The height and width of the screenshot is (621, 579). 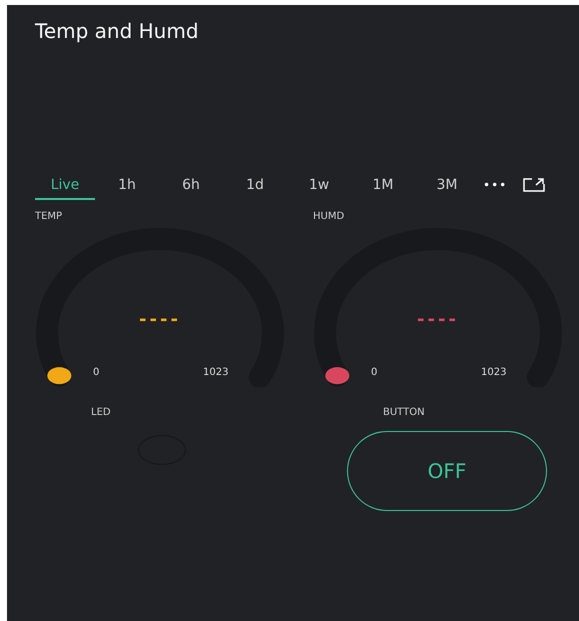 What do you see at coordinates (447, 471) in the screenshot?
I see `toggle-button: OFF` at bounding box center [447, 471].